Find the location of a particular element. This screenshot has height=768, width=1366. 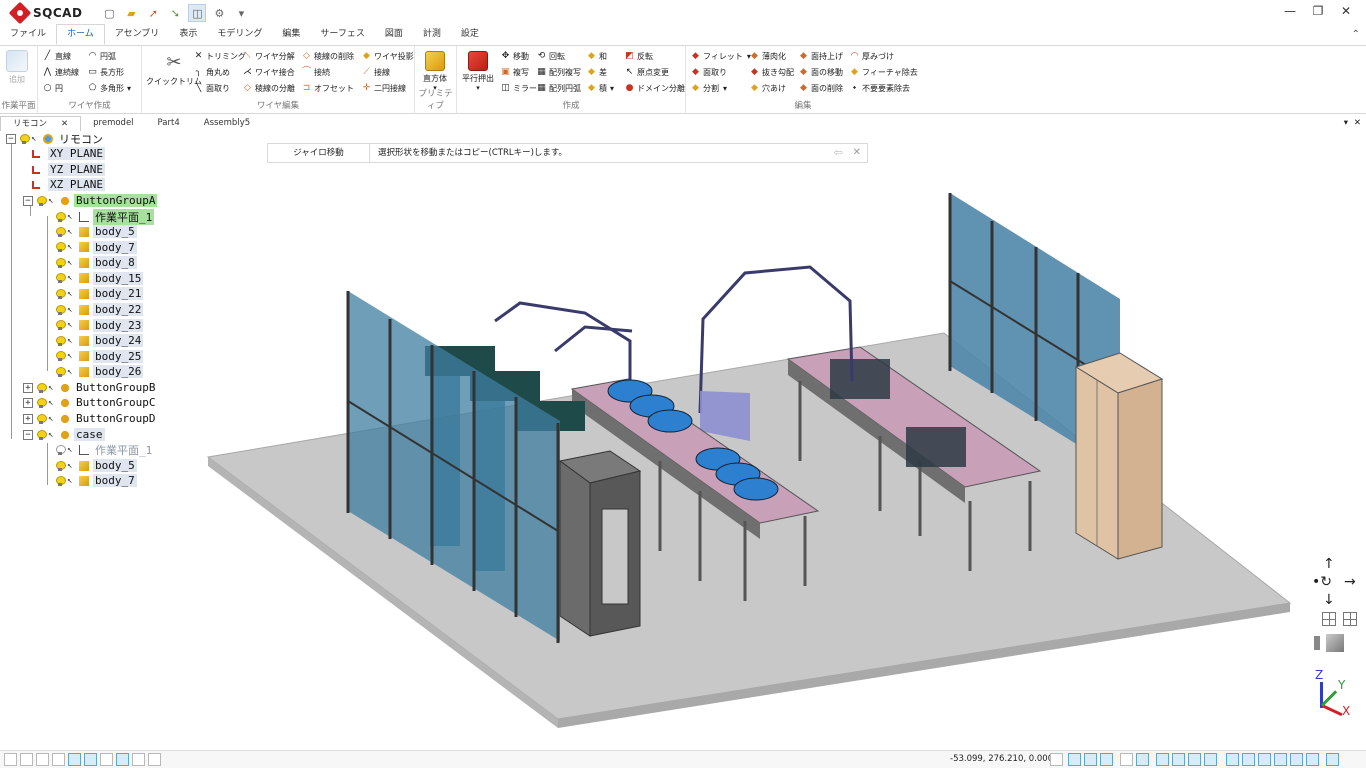

cube-button: 直方体 ▾ is located at coordinates (435, 71).